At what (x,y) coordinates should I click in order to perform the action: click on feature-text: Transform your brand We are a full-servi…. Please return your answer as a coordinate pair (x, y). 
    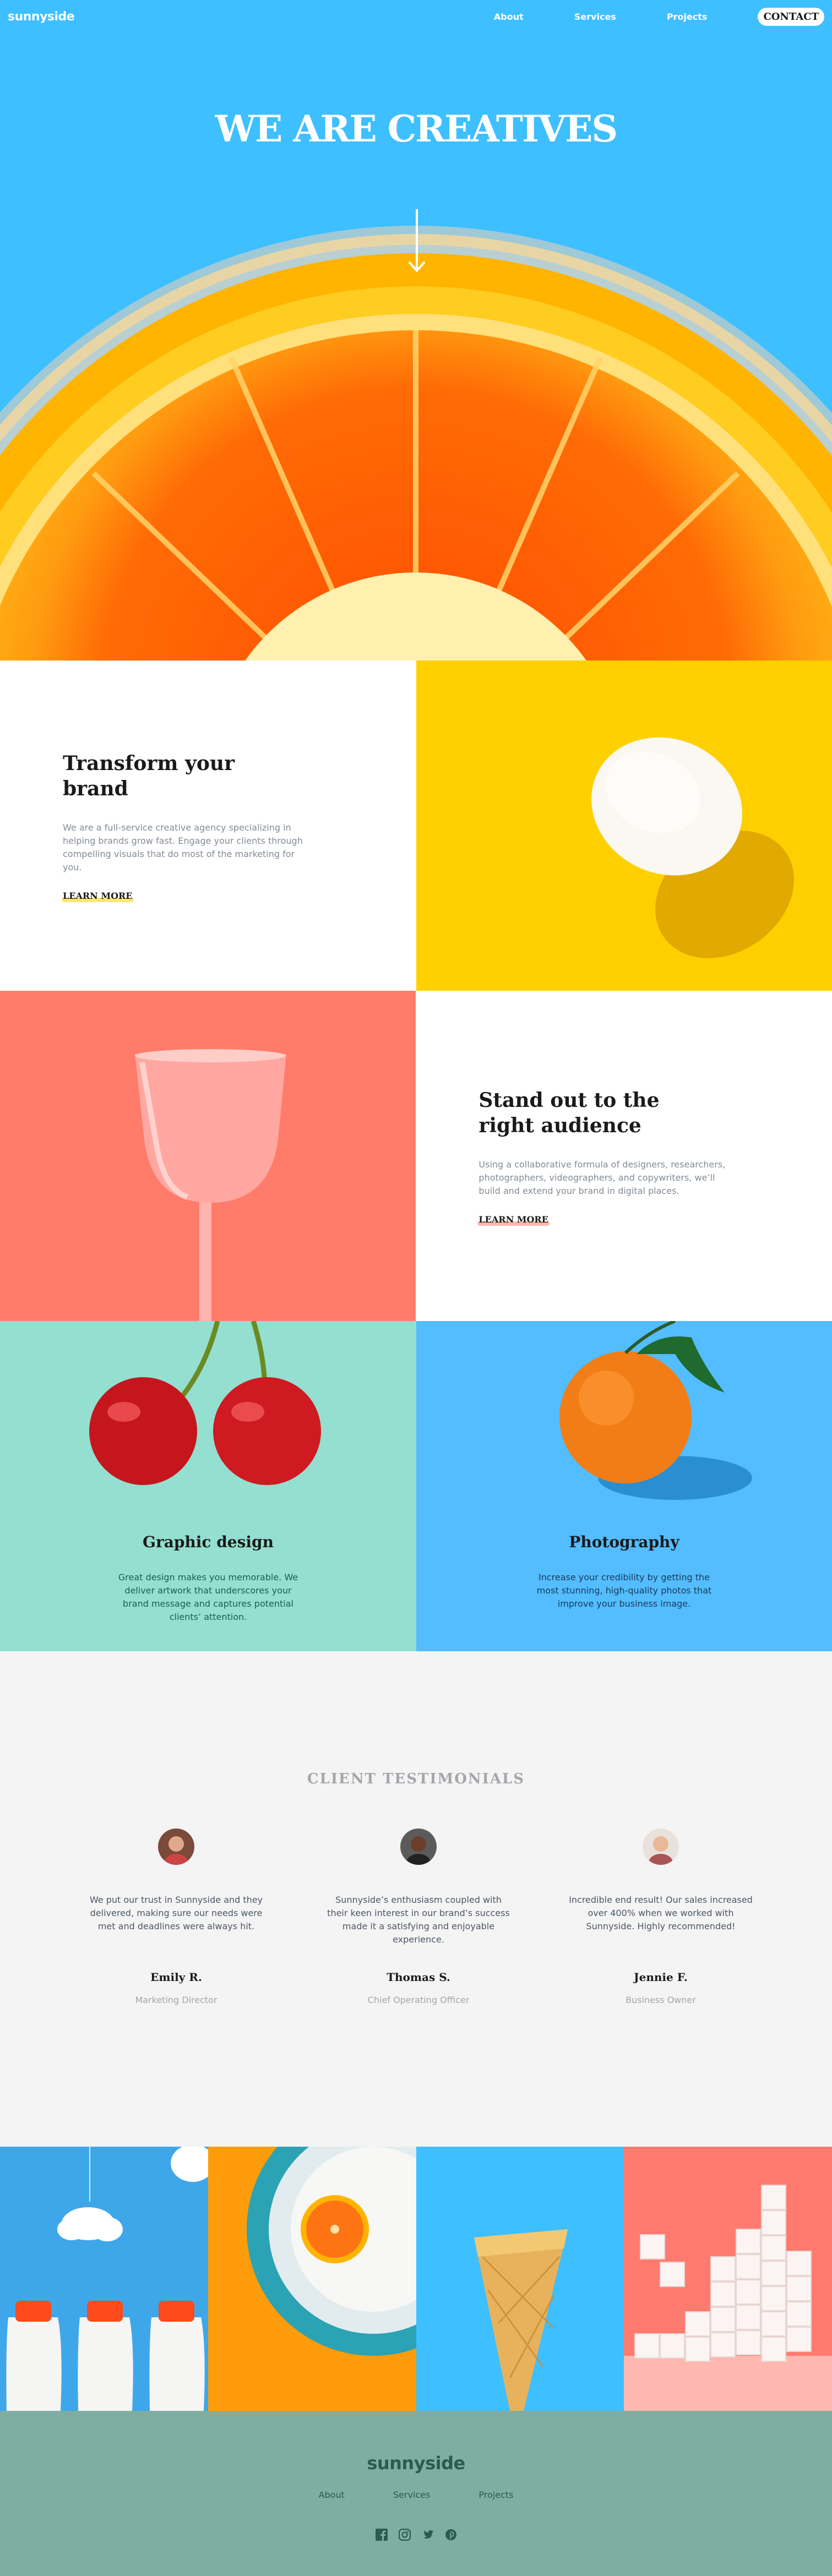
    Looking at the image, I should click on (208, 826).